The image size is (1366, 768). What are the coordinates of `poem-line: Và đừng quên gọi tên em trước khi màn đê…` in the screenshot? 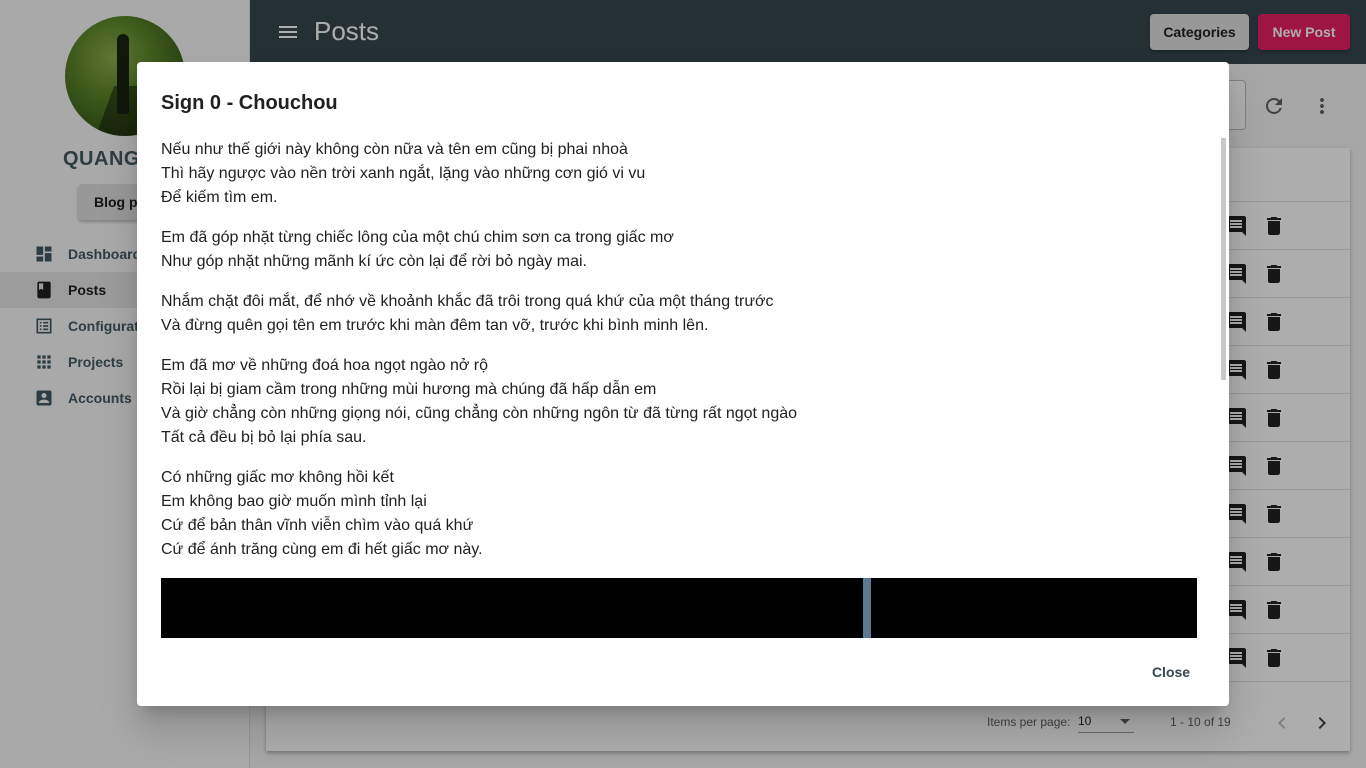 It's located at (435, 325).